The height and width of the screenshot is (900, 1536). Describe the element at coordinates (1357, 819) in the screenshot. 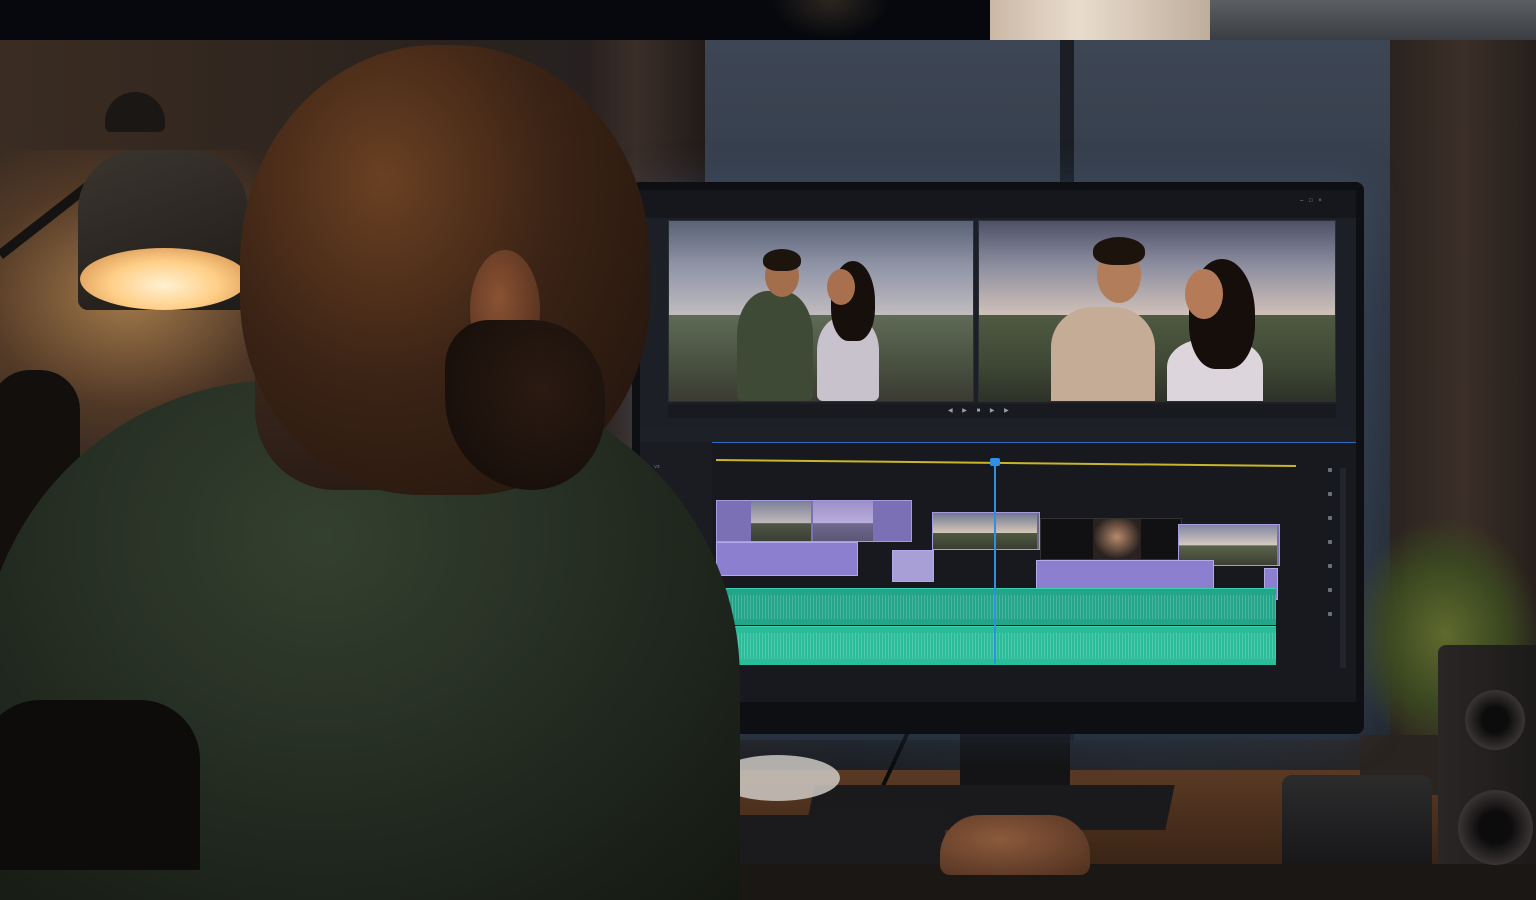

I see `coffee-mug` at that location.